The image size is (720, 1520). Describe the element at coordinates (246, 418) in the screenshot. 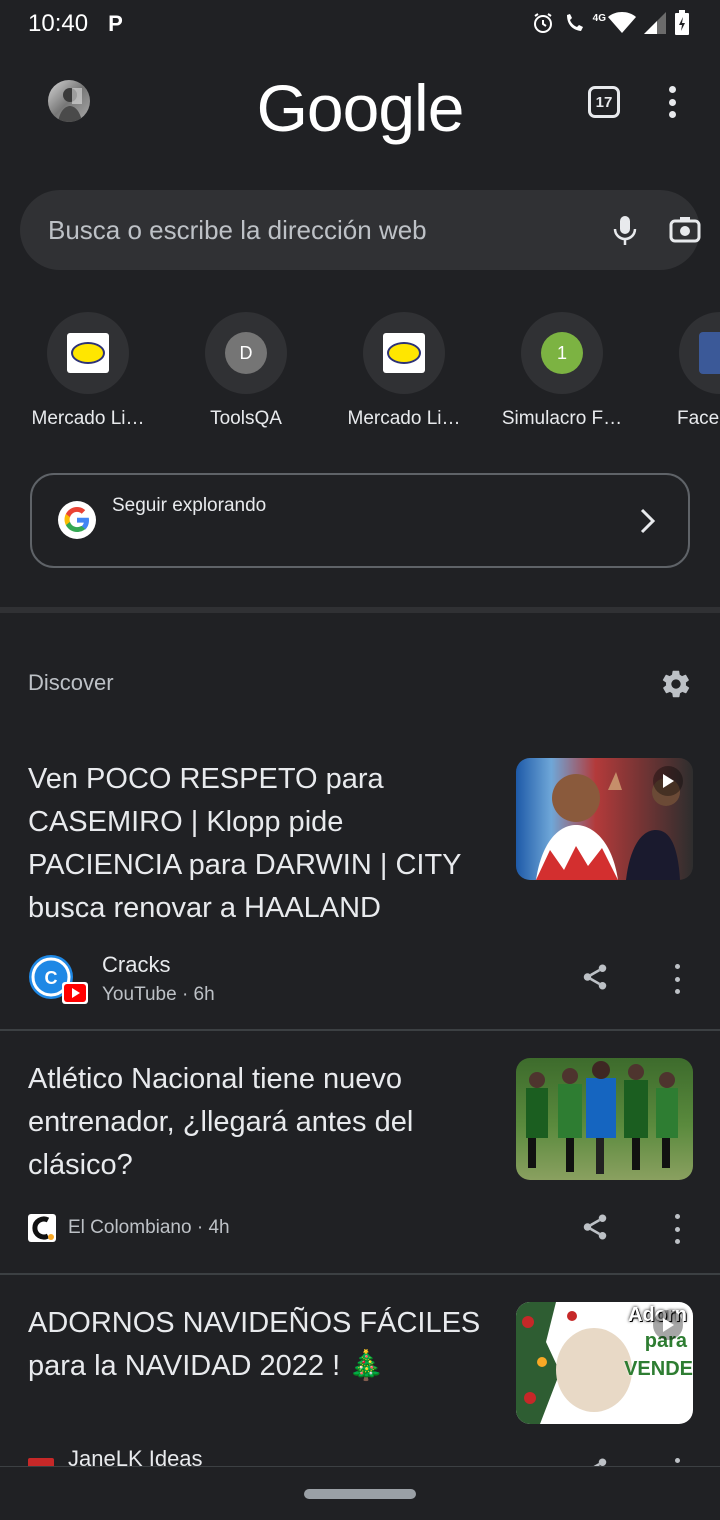

I see `shortcut-label: ToolsQA` at that location.